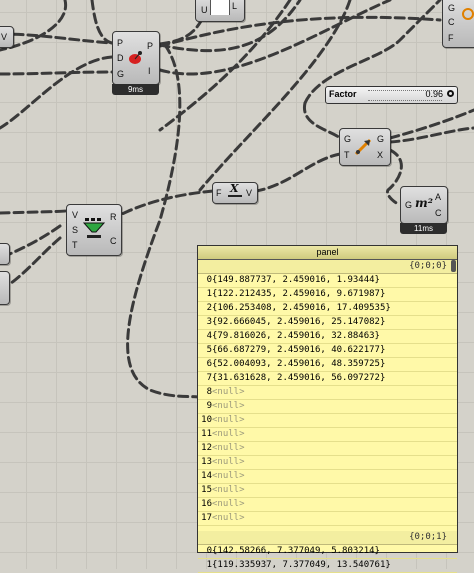  Describe the element at coordinates (120, 43) in the screenshot. I see `port-p-in: P` at that location.